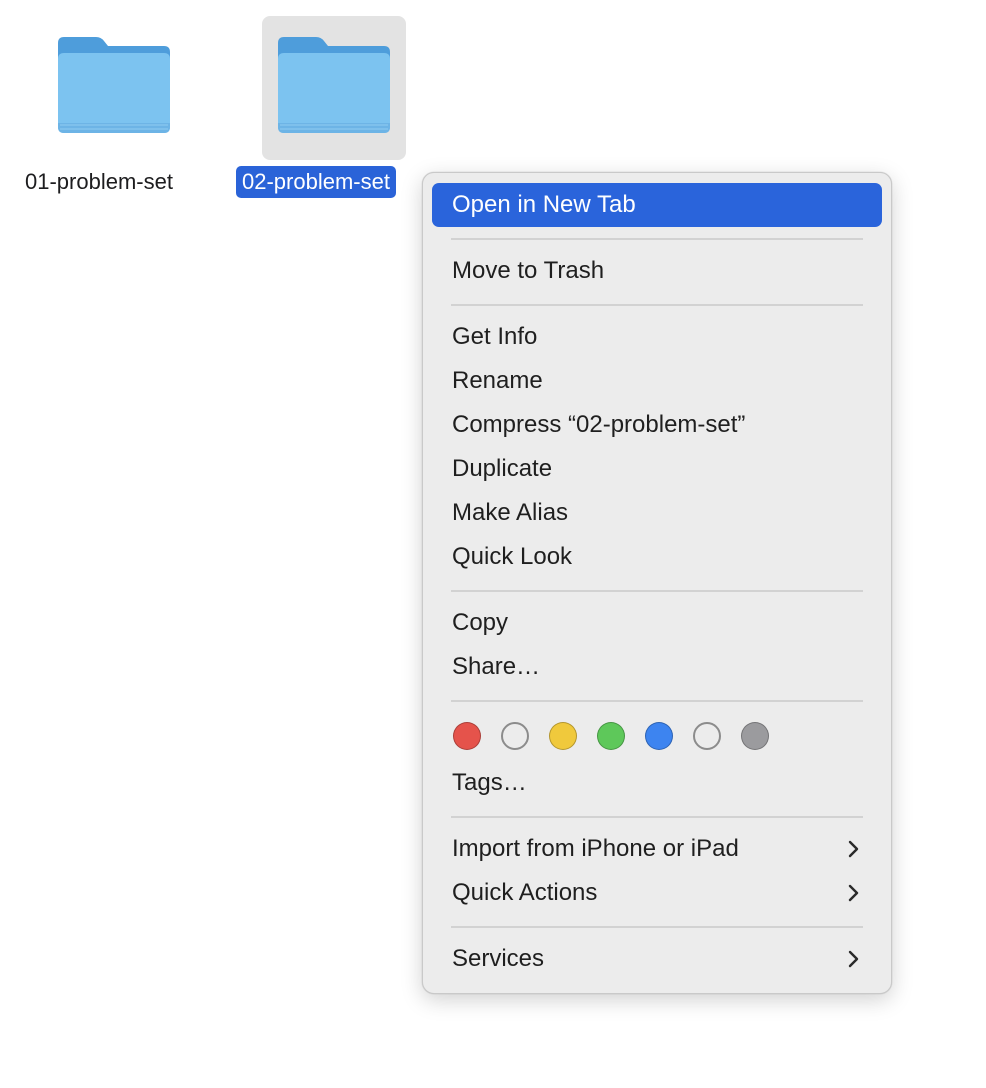 The width and height of the screenshot is (986, 1088). Describe the element at coordinates (707, 736) in the screenshot. I see `tag-purple-dot` at that location.